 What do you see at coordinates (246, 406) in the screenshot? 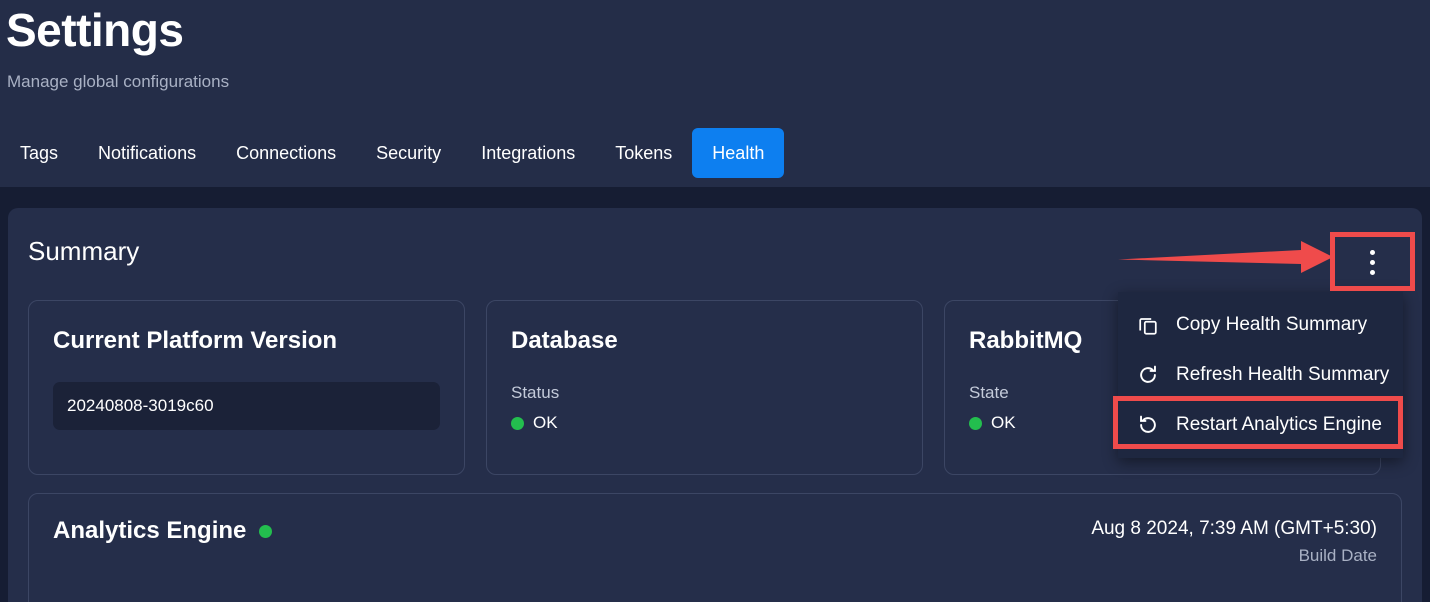
I see `platform-version-value: 20240808-3019c60` at bounding box center [246, 406].